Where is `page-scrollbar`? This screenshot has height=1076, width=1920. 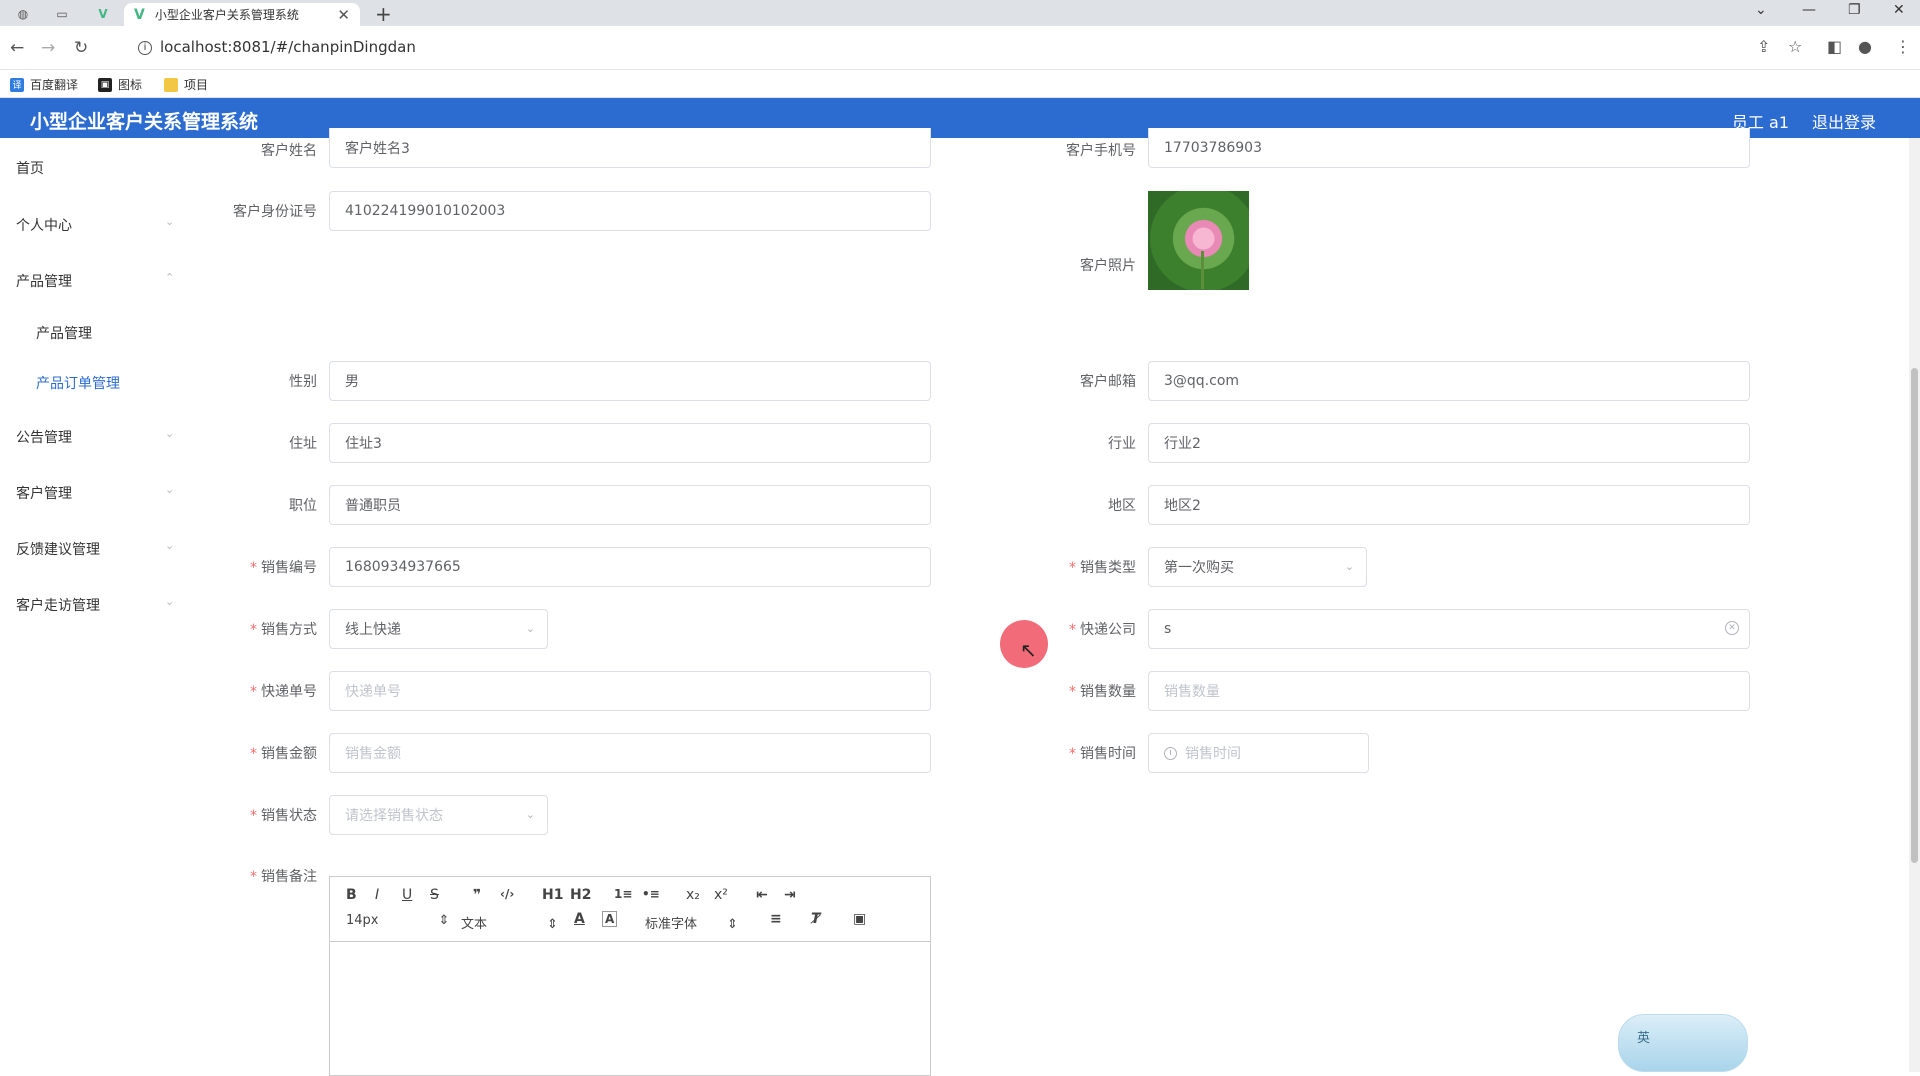
page-scrollbar is located at coordinates (1914, 605).